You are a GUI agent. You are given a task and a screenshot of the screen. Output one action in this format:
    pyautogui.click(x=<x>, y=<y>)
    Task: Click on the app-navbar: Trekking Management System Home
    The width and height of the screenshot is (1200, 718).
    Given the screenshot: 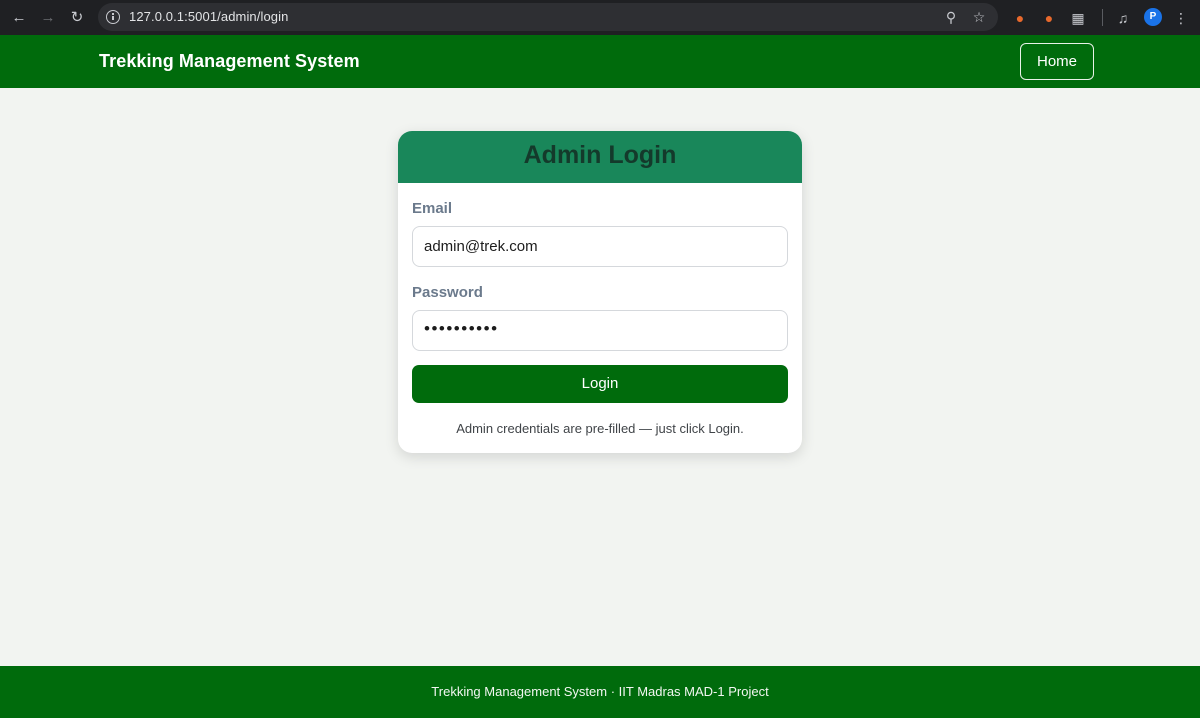 What is the action you would take?
    pyautogui.click(x=600, y=61)
    